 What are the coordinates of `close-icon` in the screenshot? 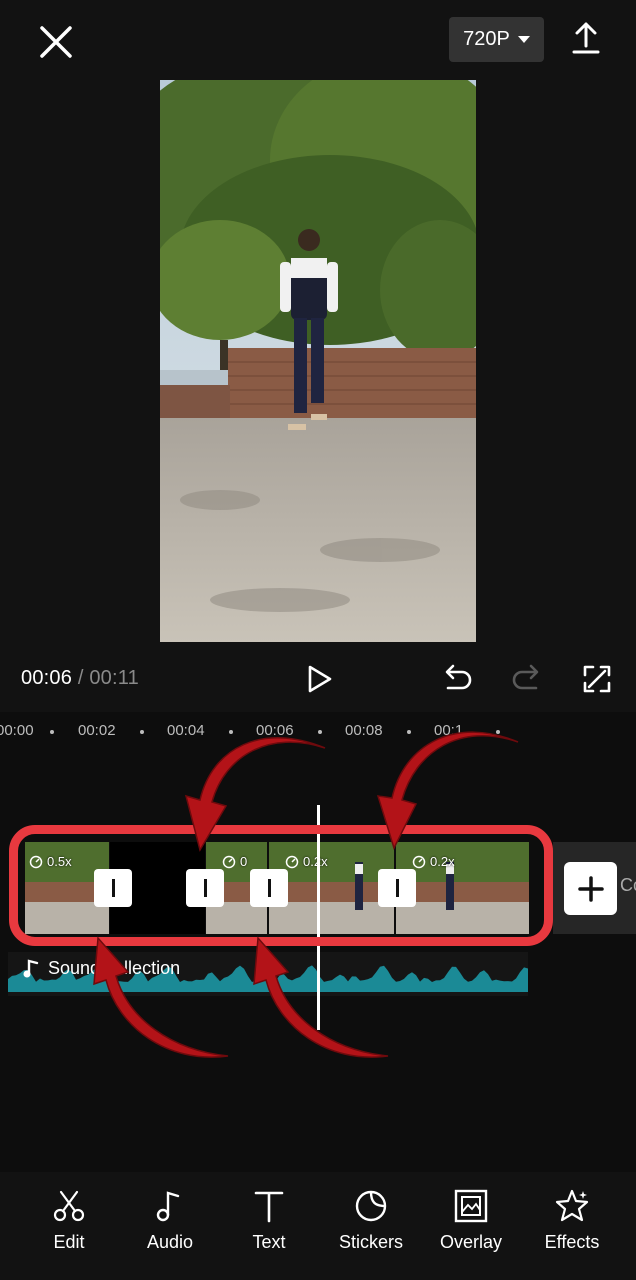 It's located at (56, 42).